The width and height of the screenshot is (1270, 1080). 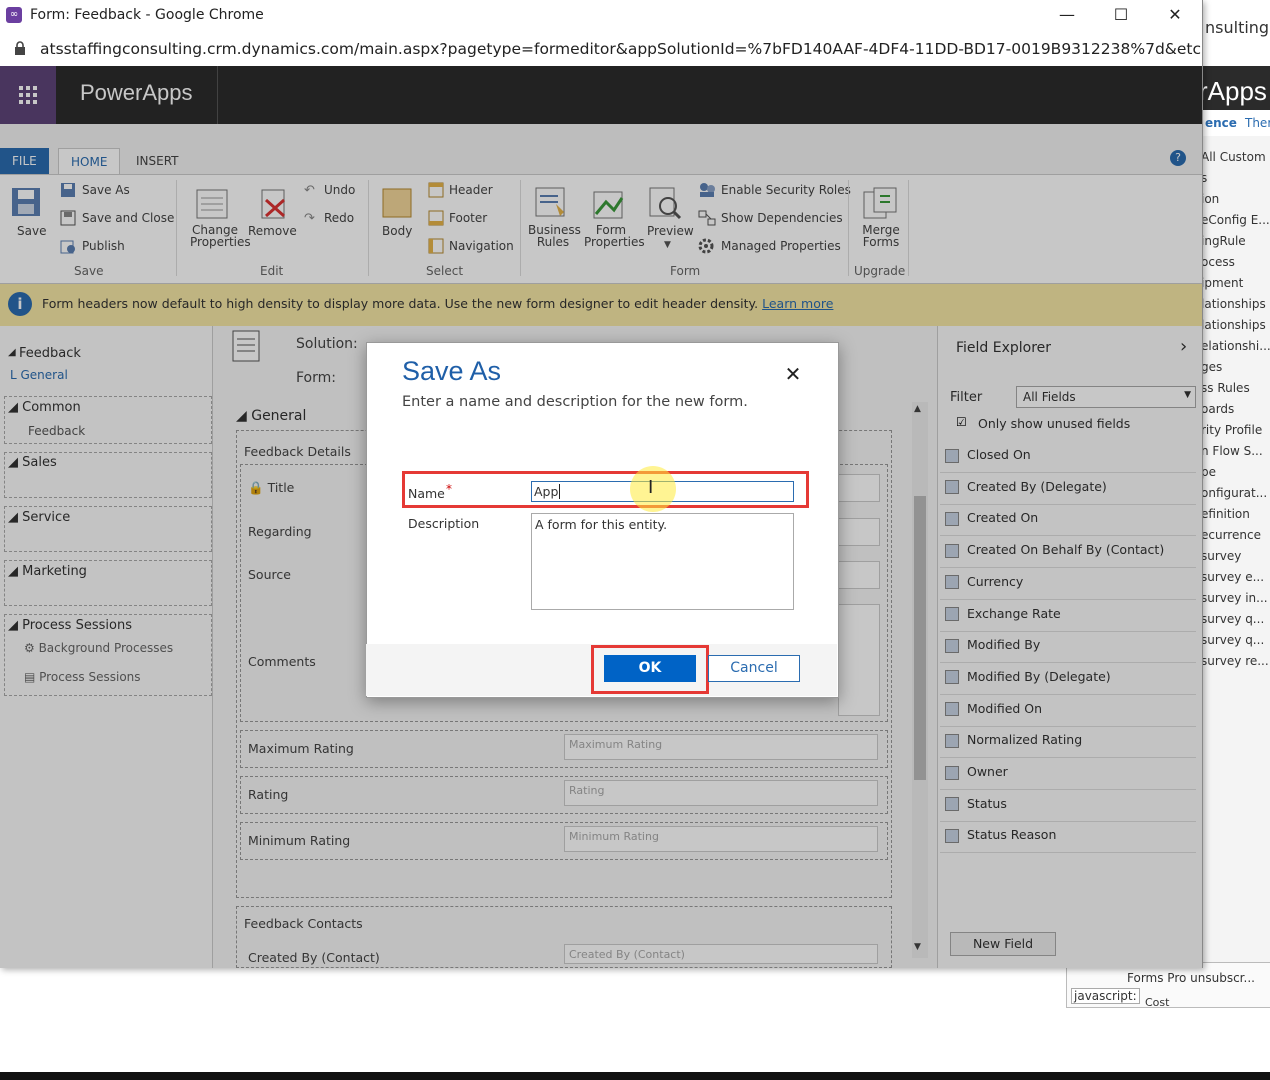 I want to click on ok-button: OK, so click(x=650, y=668).